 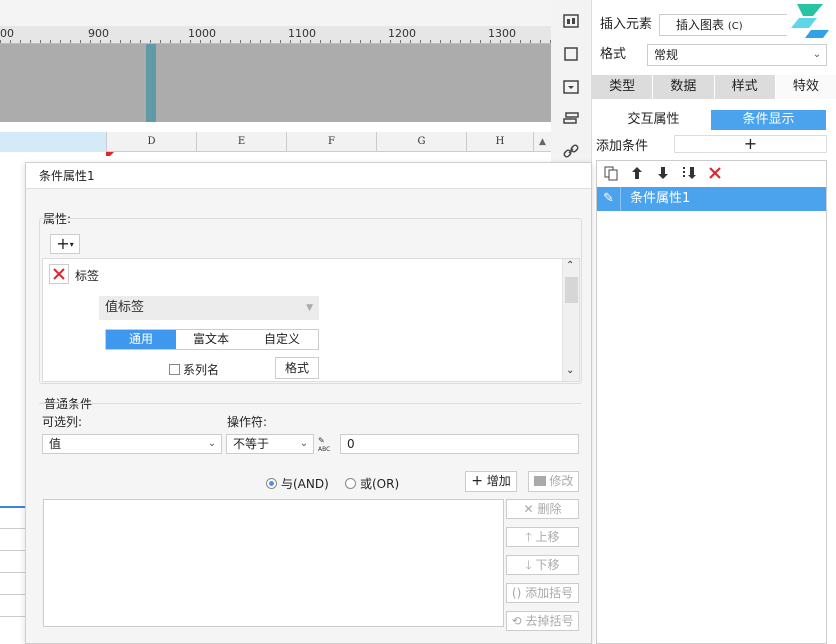 I want to click on optional-column-label: 可选列:, so click(x=62, y=422).